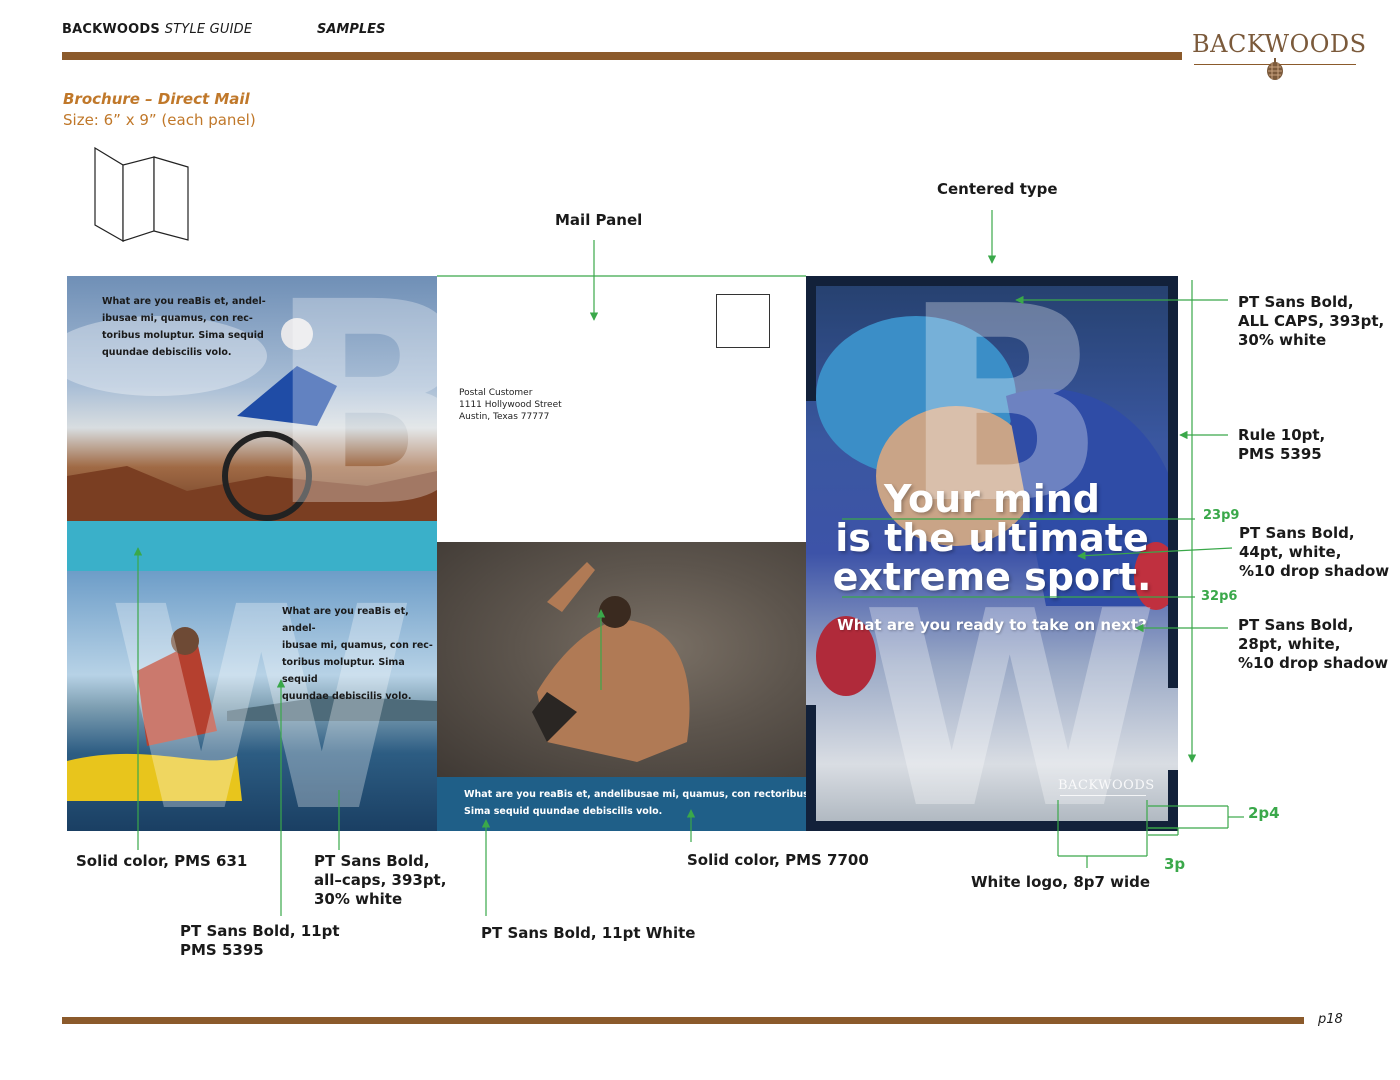 The height and width of the screenshot is (1080, 1400). What do you see at coordinates (1311, 321) in the screenshot?
I see `ann-caps-spec: PT Sans Bold, ALL CAPS, 393pt, 30% white` at bounding box center [1311, 321].